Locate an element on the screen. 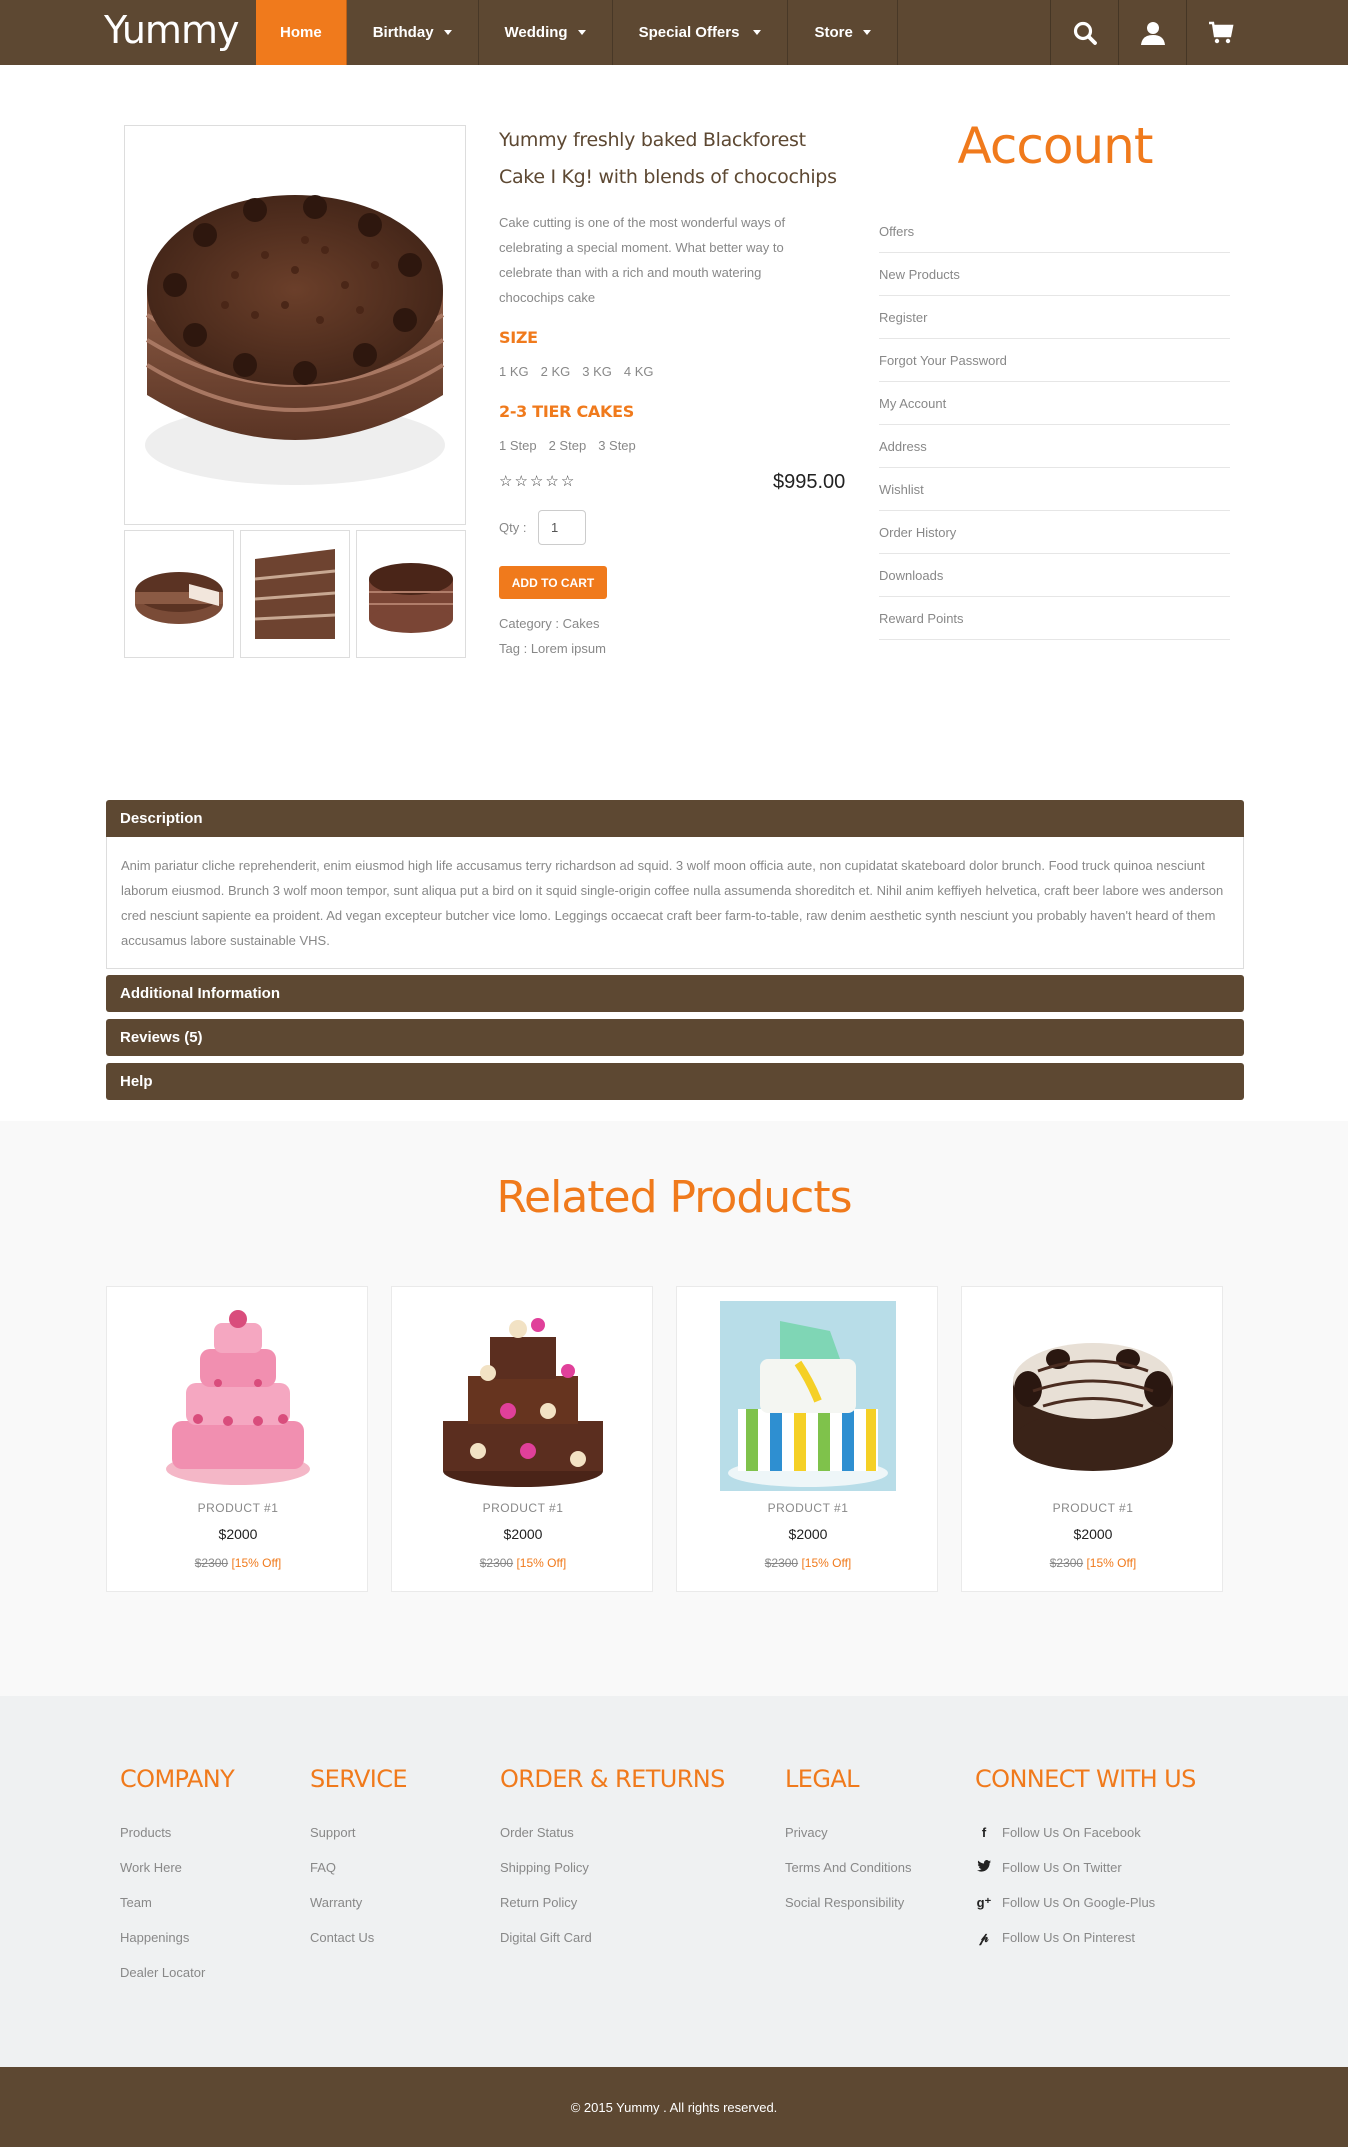 Image resolution: width=1348 pixels, height=2147 pixels. footer-link: Dealer Locator is located at coordinates (177, 1972).